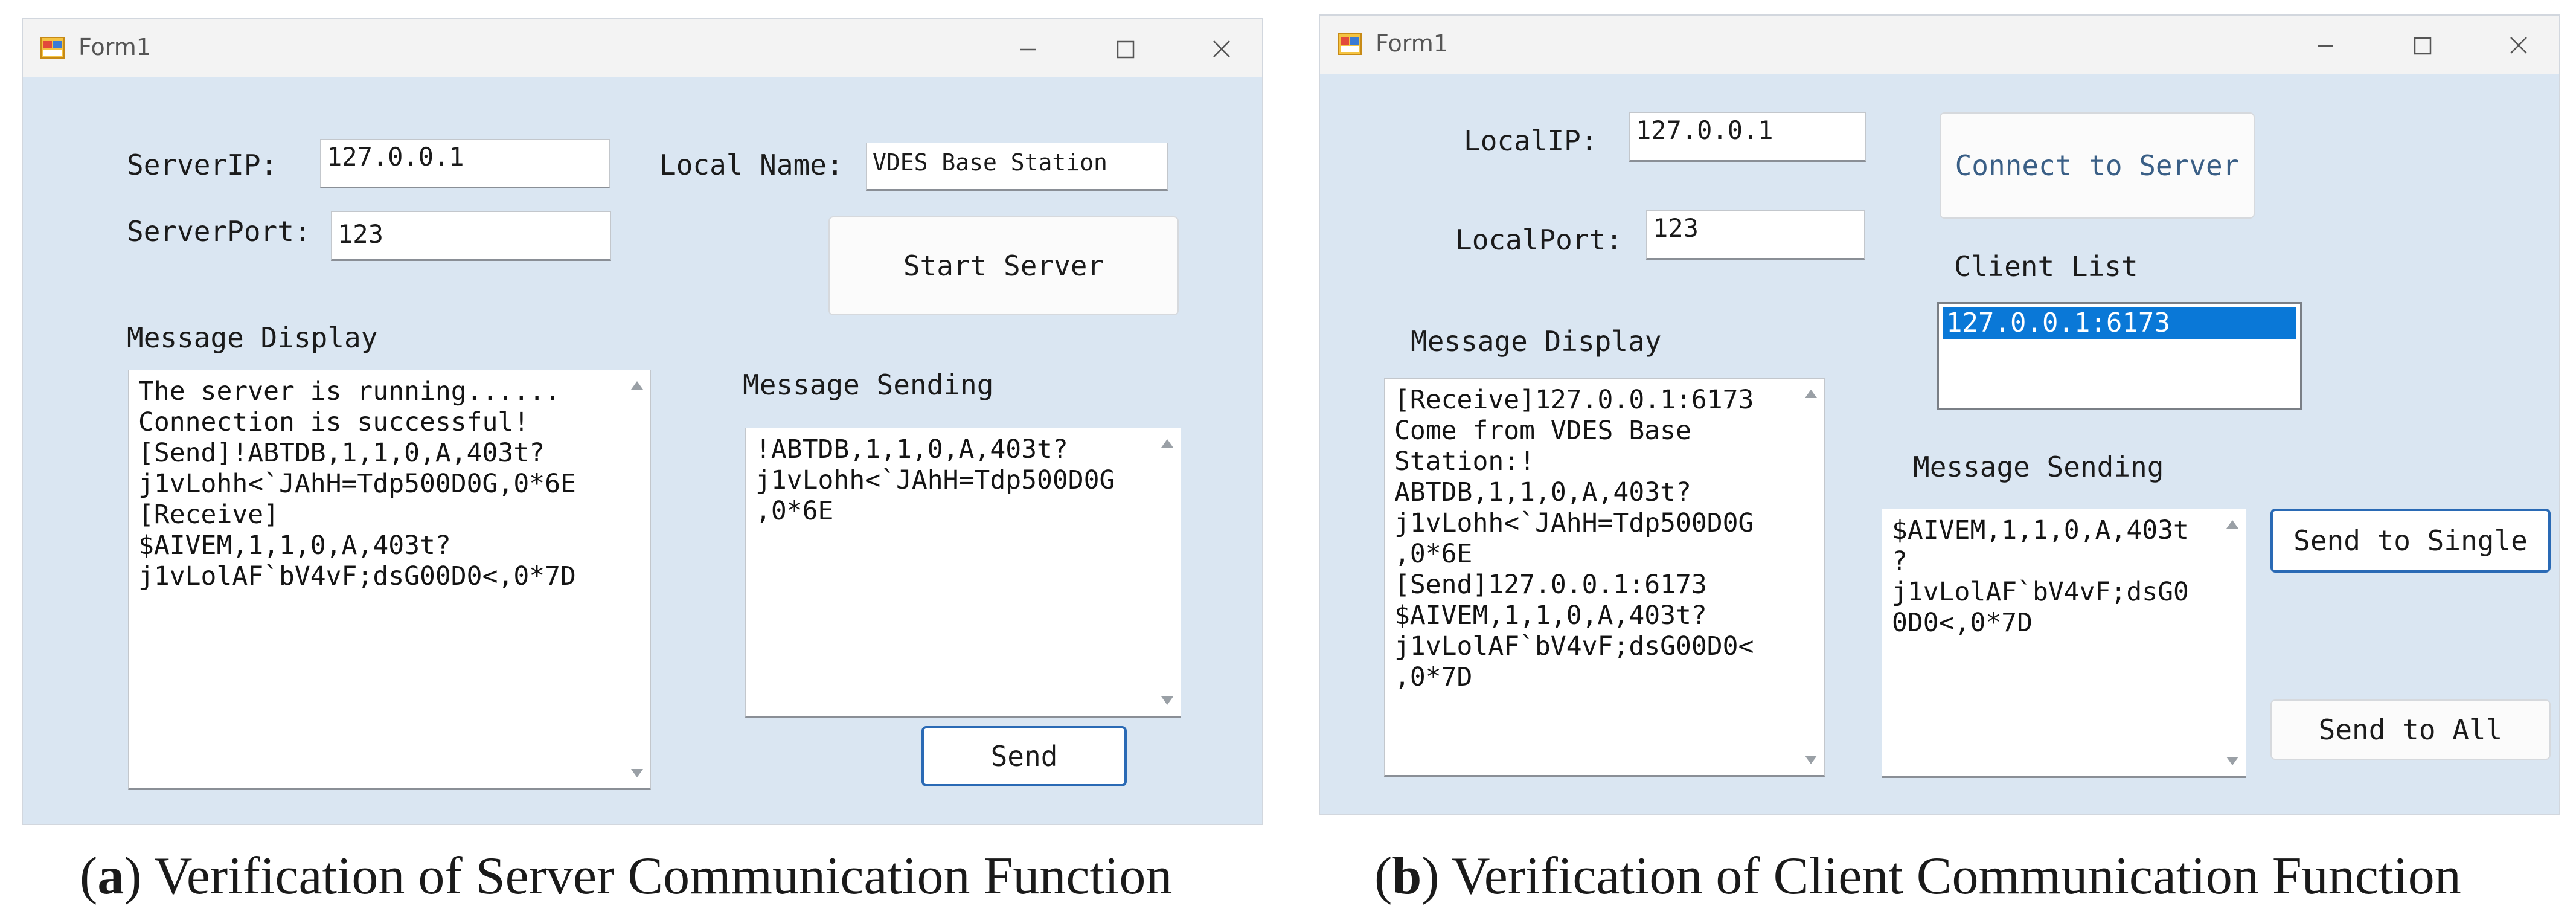  Describe the element at coordinates (357, 576) in the screenshot. I see `text-line: j1vLolAF`bV4vF;dsG00D0<,0*7D` at that location.